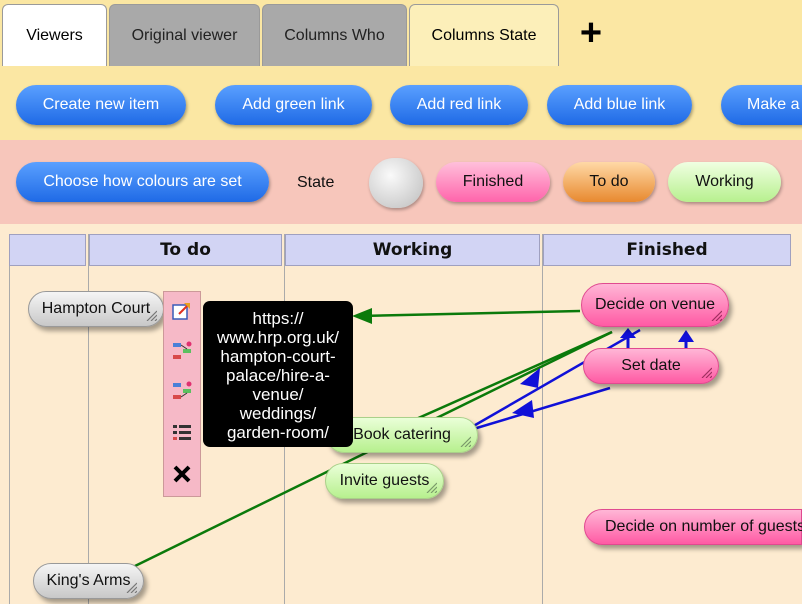  I want to click on node-hampton-court: Hampton Court, so click(96, 309).